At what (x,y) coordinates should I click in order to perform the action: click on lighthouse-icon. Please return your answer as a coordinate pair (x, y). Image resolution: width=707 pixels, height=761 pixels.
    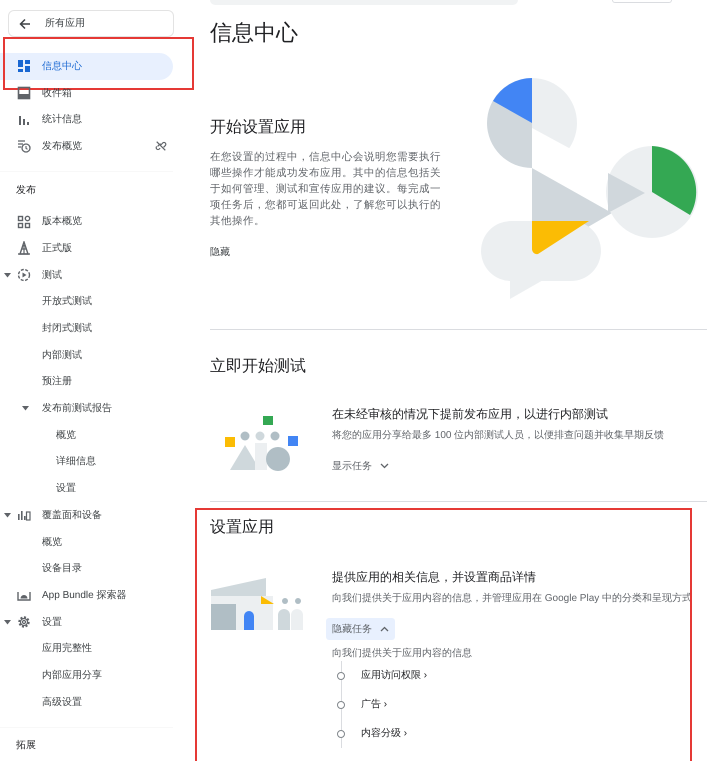
    Looking at the image, I should click on (24, 248).